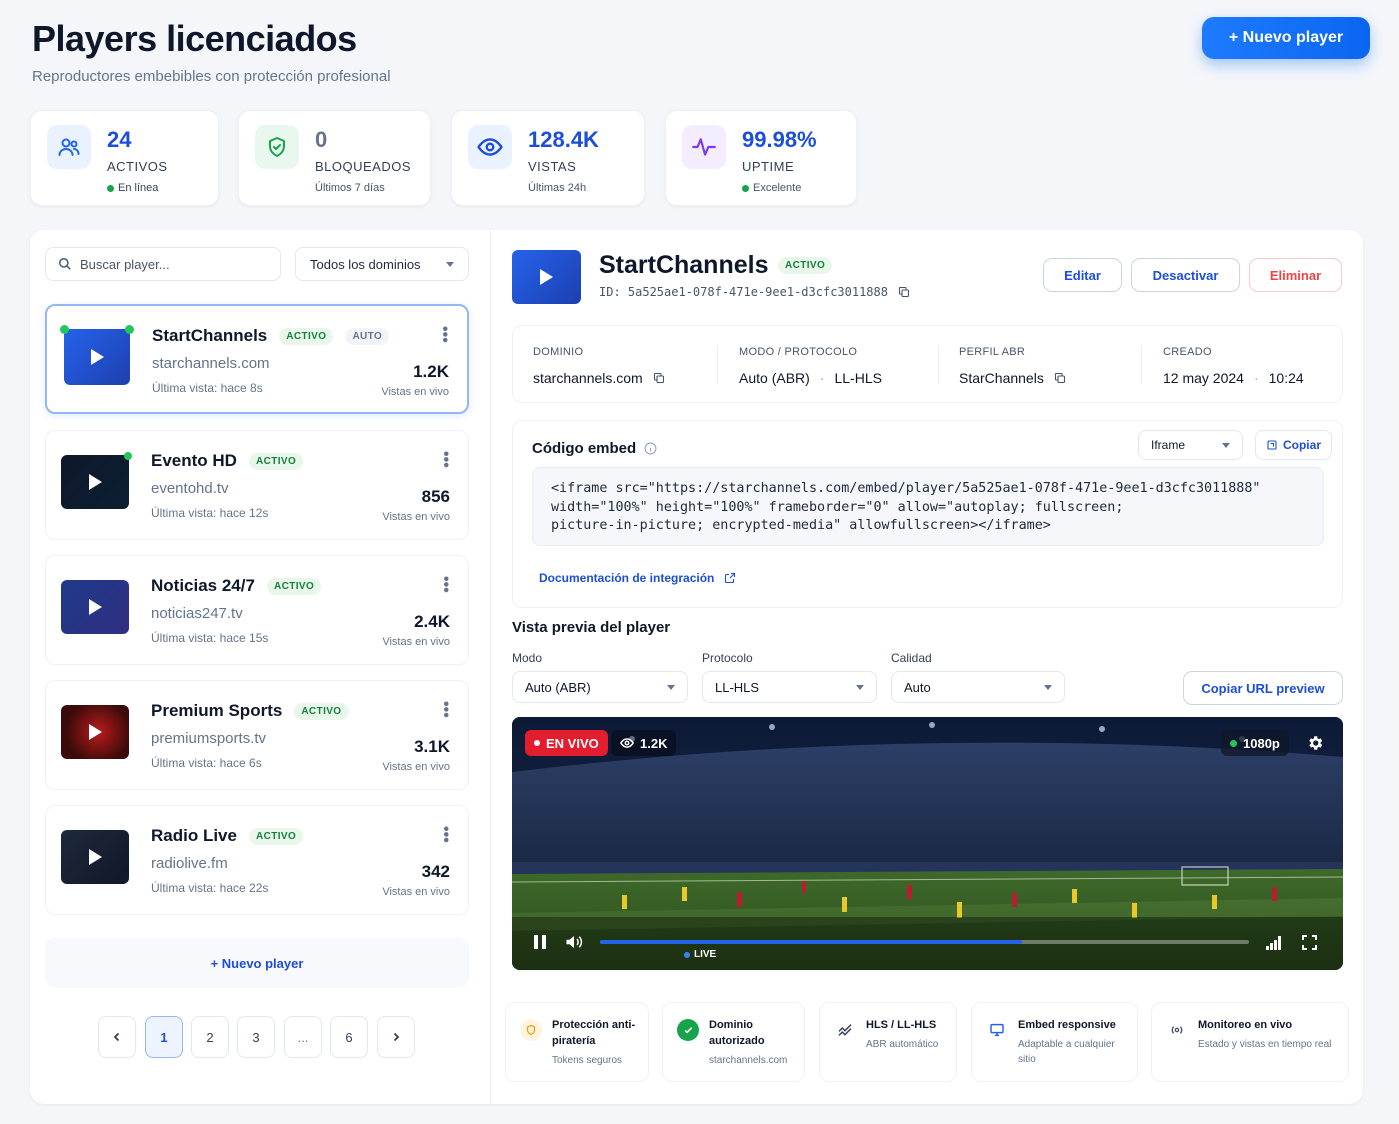 This screenshot has width=1399, height=1124. What do you see at coordinates (737, 687) in the screenshot?
I see `protocol-select-value: LL-HLS` at bounding box center [737, 687].